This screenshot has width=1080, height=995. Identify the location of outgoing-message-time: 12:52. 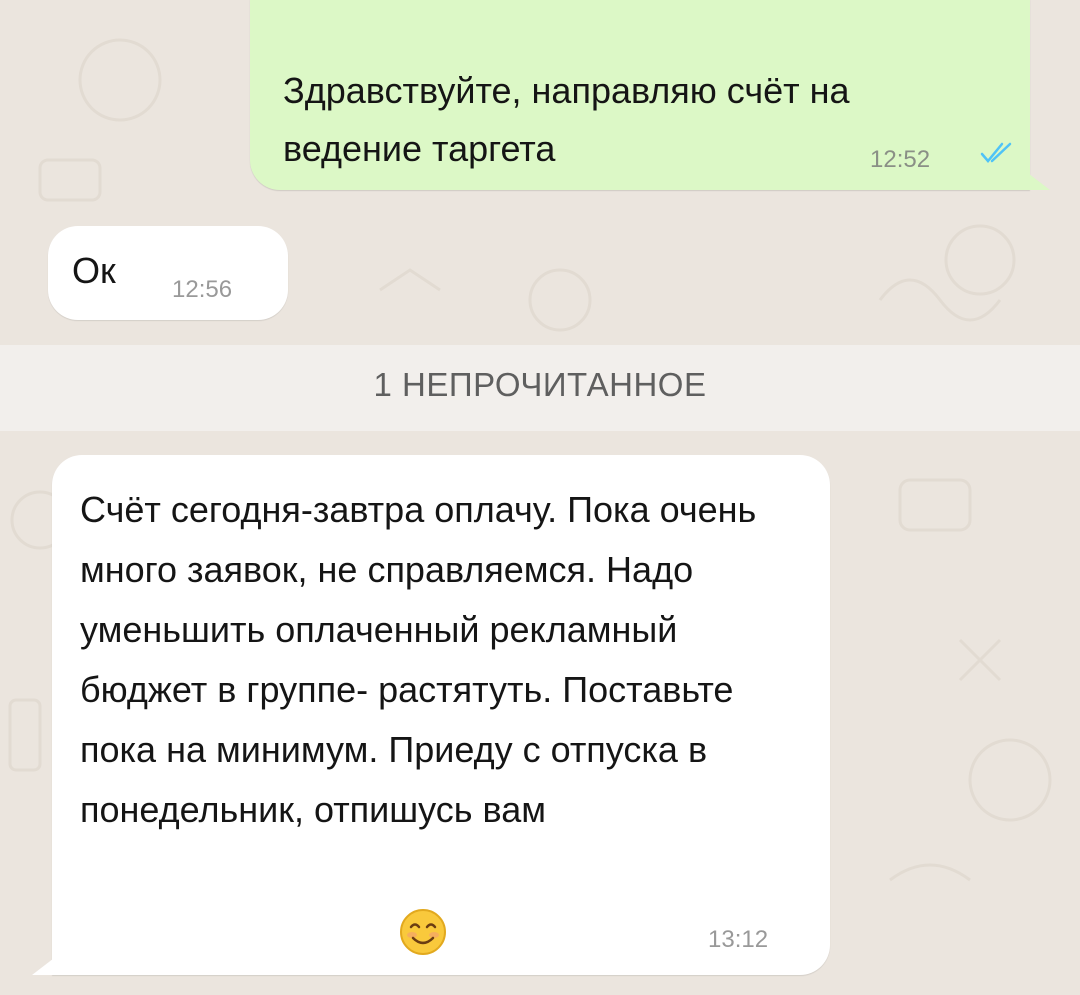
(900, 159).